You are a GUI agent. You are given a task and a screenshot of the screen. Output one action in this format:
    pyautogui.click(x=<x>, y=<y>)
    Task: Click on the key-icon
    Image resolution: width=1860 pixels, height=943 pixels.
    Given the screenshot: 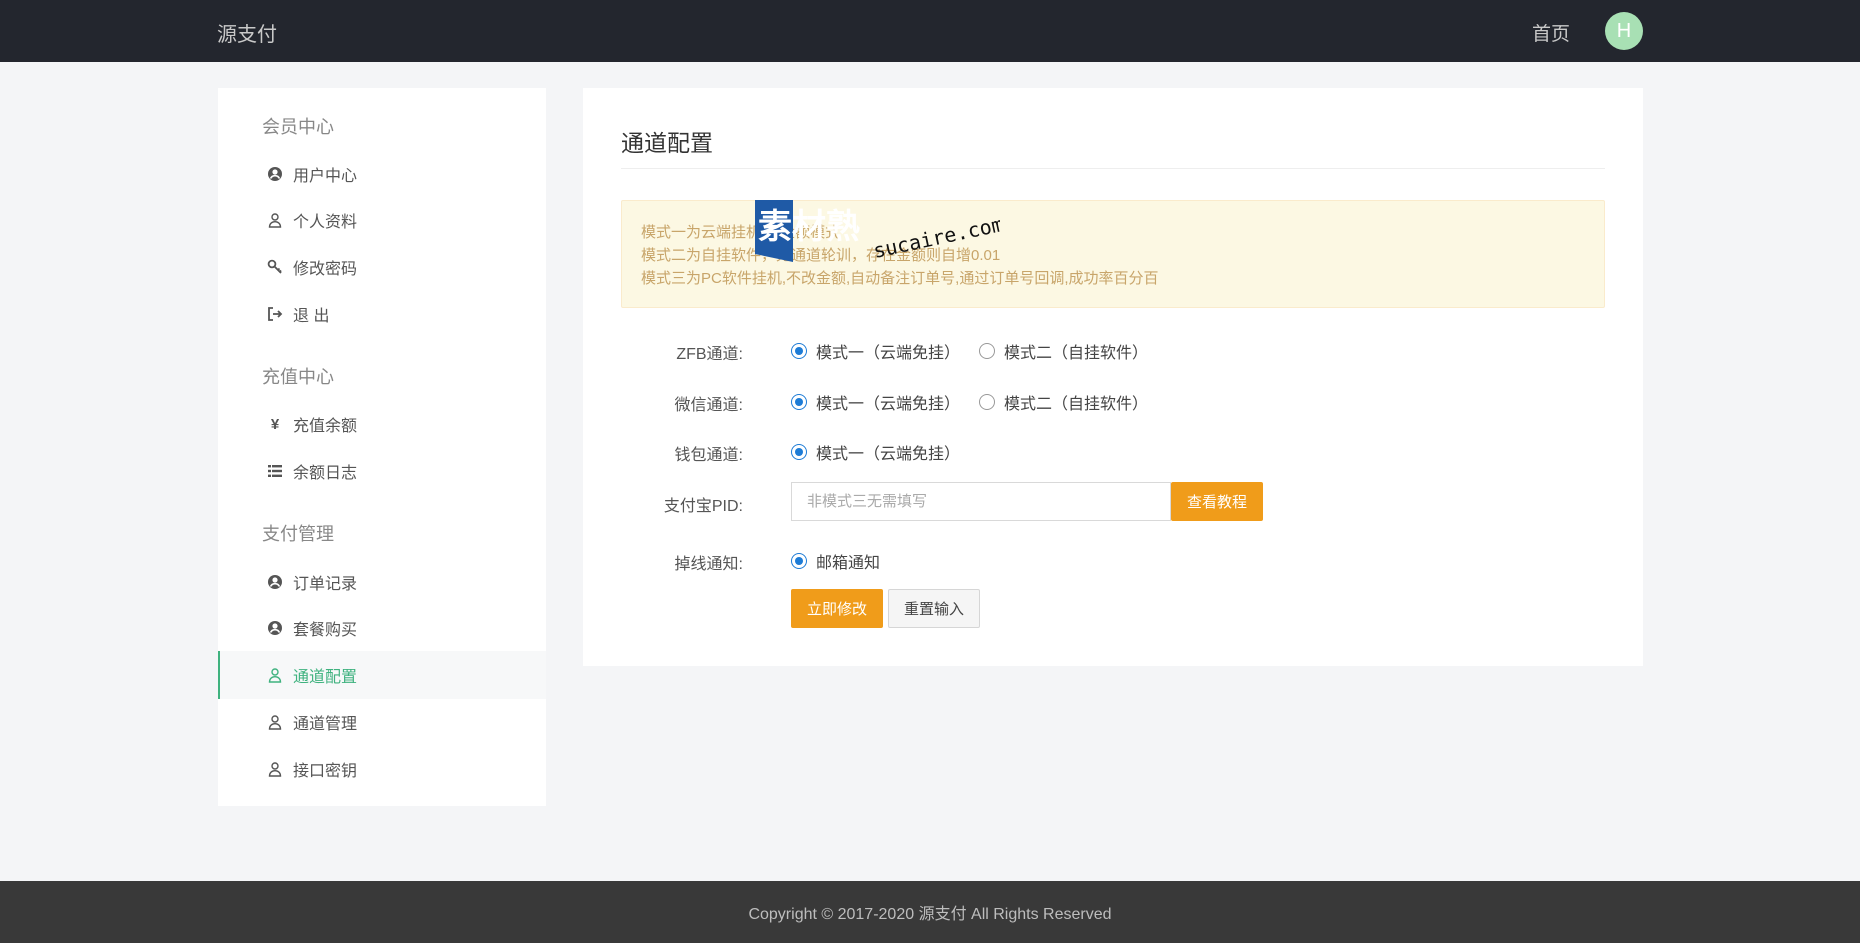 What is the action you would take?
    pyautogui.click(x=275, y=267)
    